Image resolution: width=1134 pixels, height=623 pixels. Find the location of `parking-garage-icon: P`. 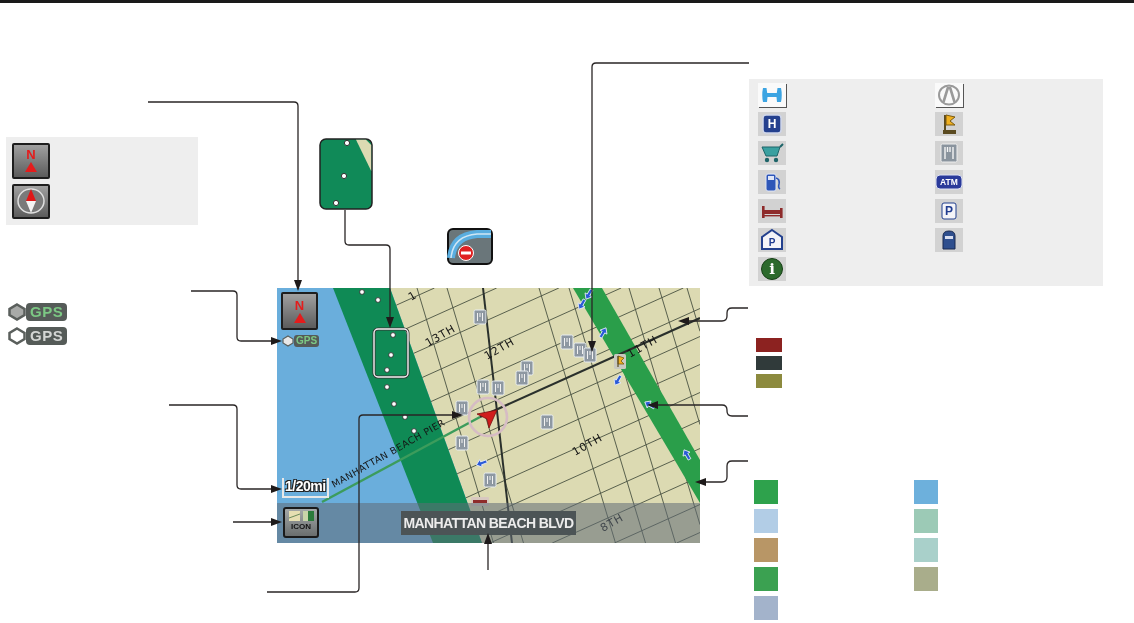

parking-garage-icon: P is located at coordinates (772, 240).